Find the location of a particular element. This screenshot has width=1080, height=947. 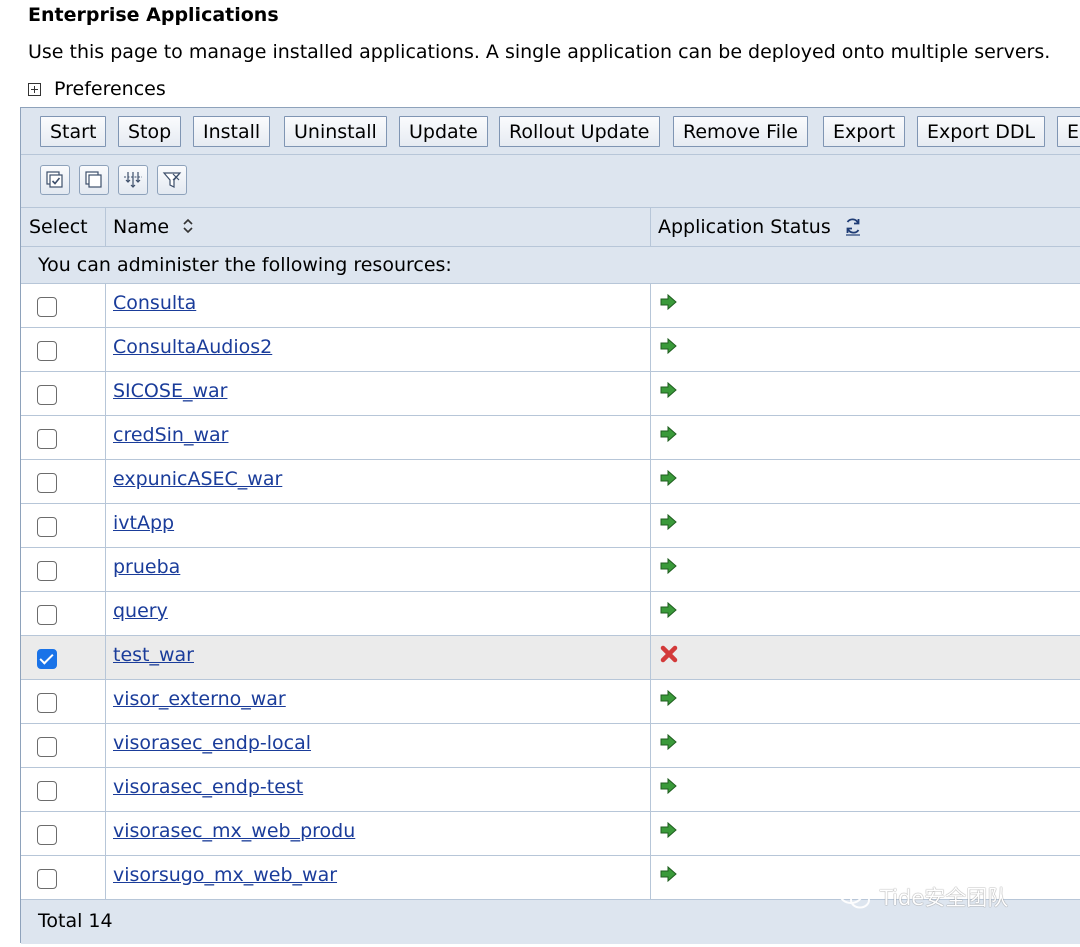

table-row: query is located at coordinates (550, 614).